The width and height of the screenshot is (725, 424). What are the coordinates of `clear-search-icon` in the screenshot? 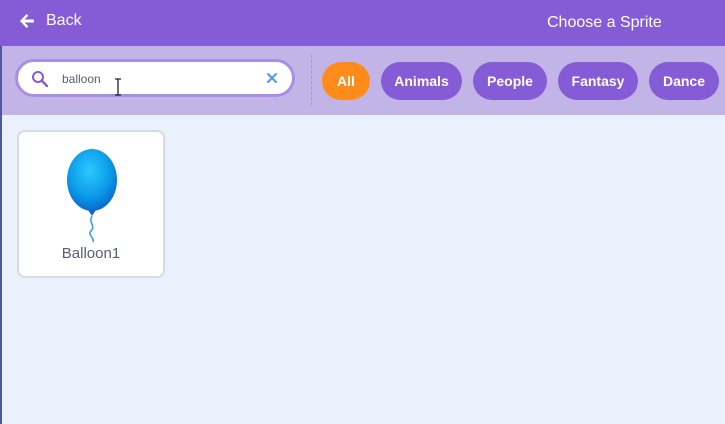 It's located at (272, 78).